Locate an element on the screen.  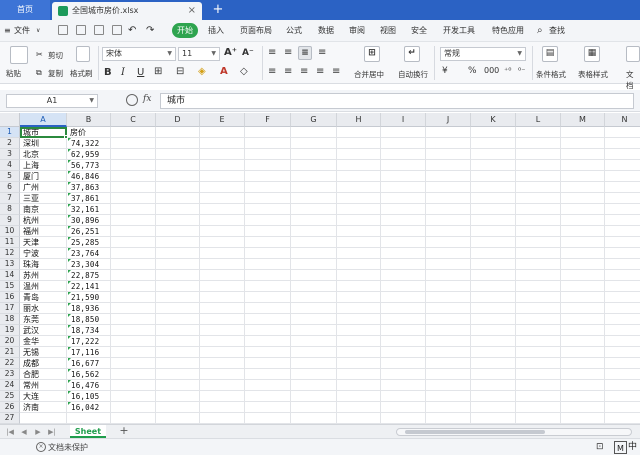
column-header-a: A is located at coordinates (43, 120).